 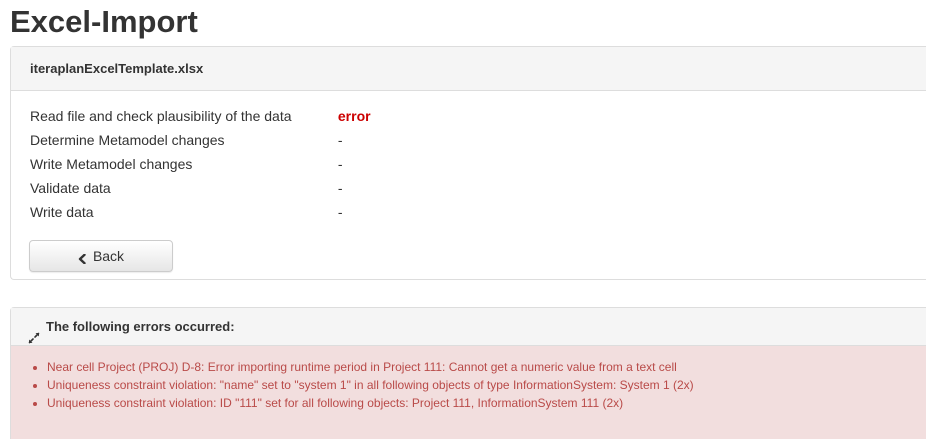 I want to click on step-label: Write data, so click(x=62, y=212).